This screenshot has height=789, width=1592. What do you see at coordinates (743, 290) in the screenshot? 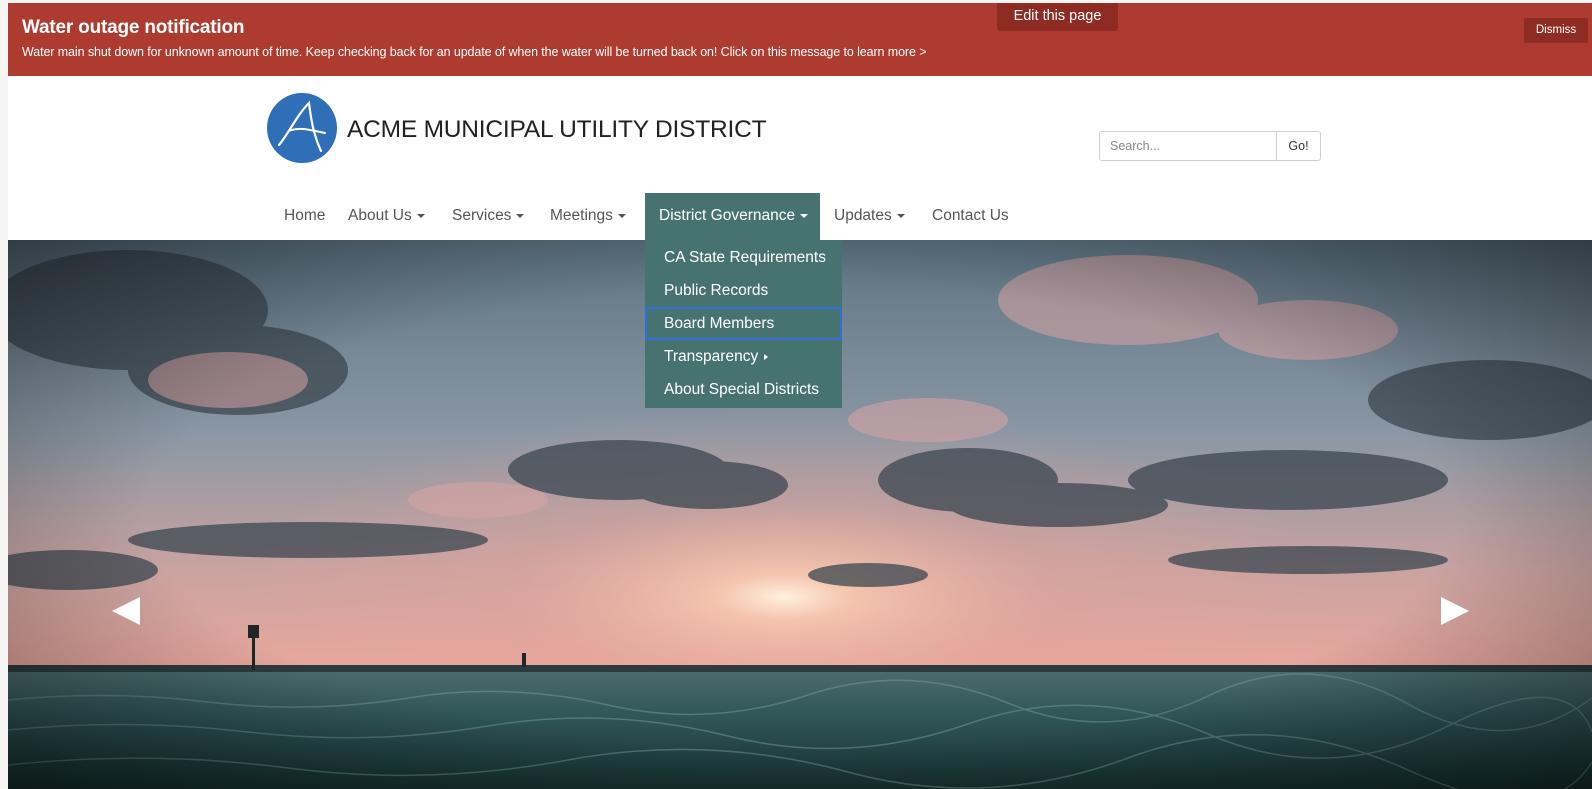
I see `dropdown-item-public-records: Public Records` at bounding box center [743, 290].